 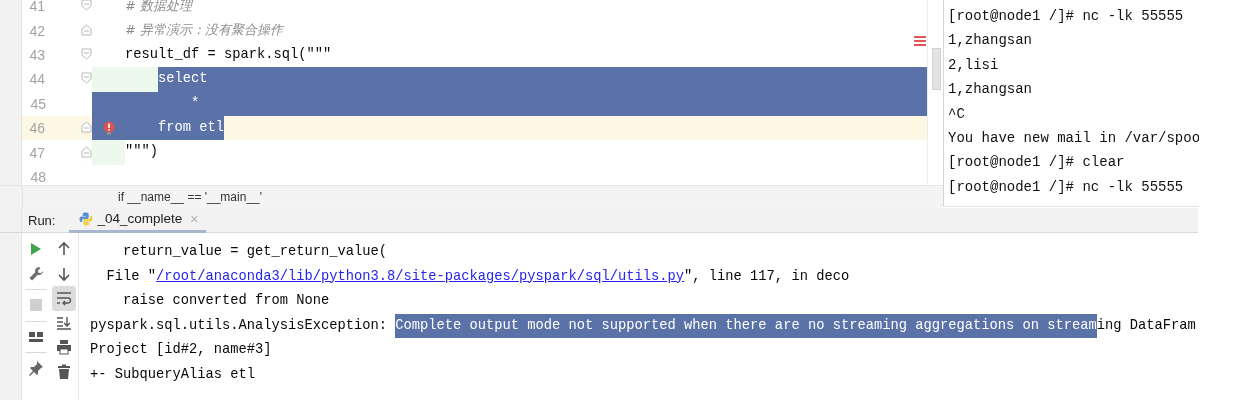 I want to click on console-text: ", line 117, in deco, so click(x=767, y=276).